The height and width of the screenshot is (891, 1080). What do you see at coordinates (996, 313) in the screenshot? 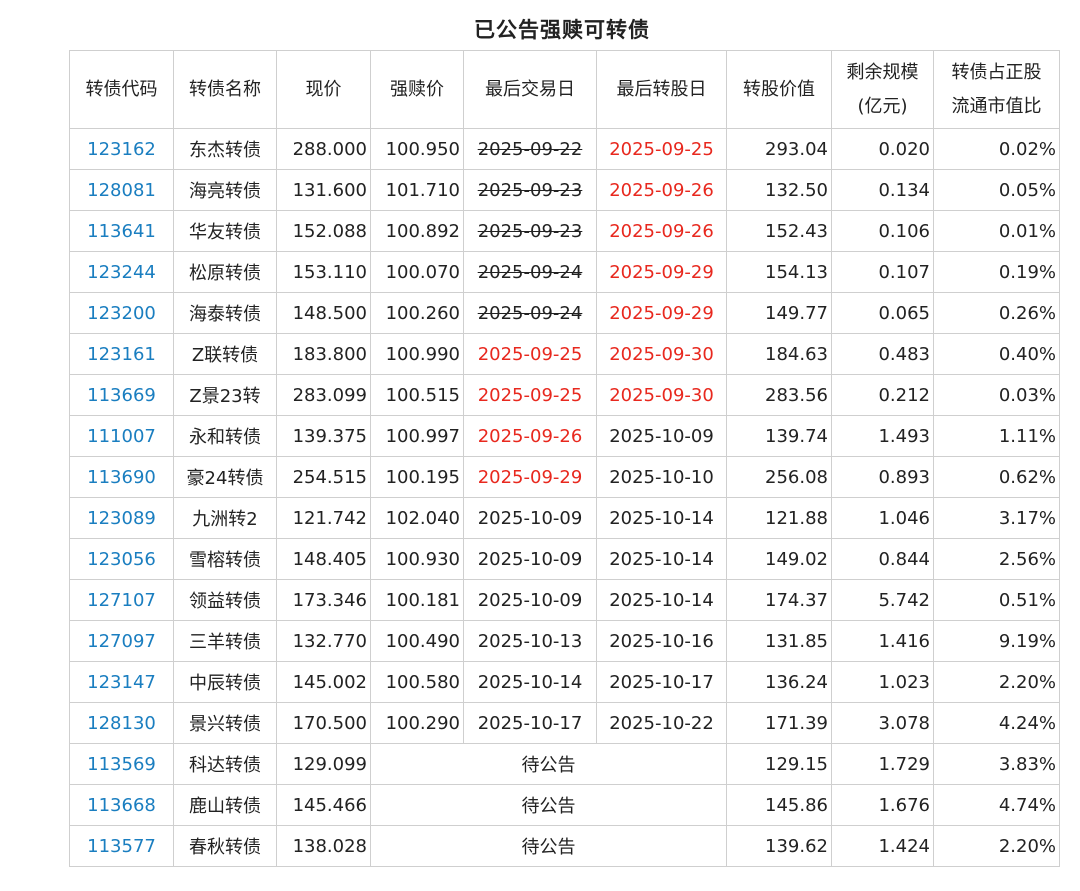
I see `market-cap-ratio: 0.26%` at bounding box center [996, 313].